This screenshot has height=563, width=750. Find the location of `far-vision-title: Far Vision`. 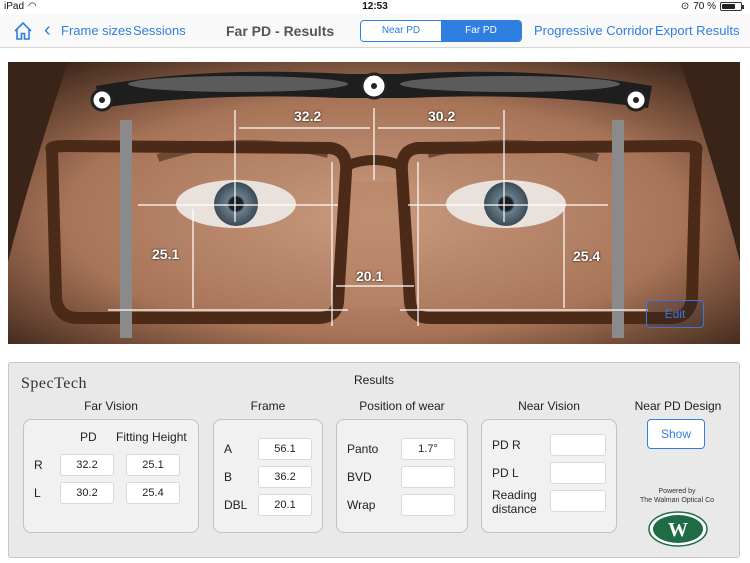

far-vision-title: Far Vision is located at coordinates (111, 406).